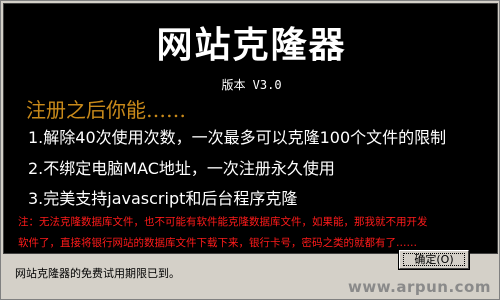  Describe the element at coordinates (97, 273) in the screenshot. I see `trial-expired-message: 网站克隆器的免费试用期限已到。` at that location.